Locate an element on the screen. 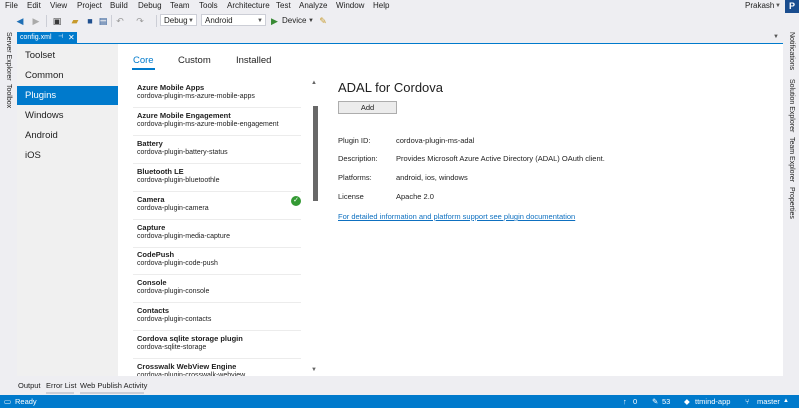 The height and width of the screenshot is (408, 799). active-tab-indicator is located at coordinates (143, 69).